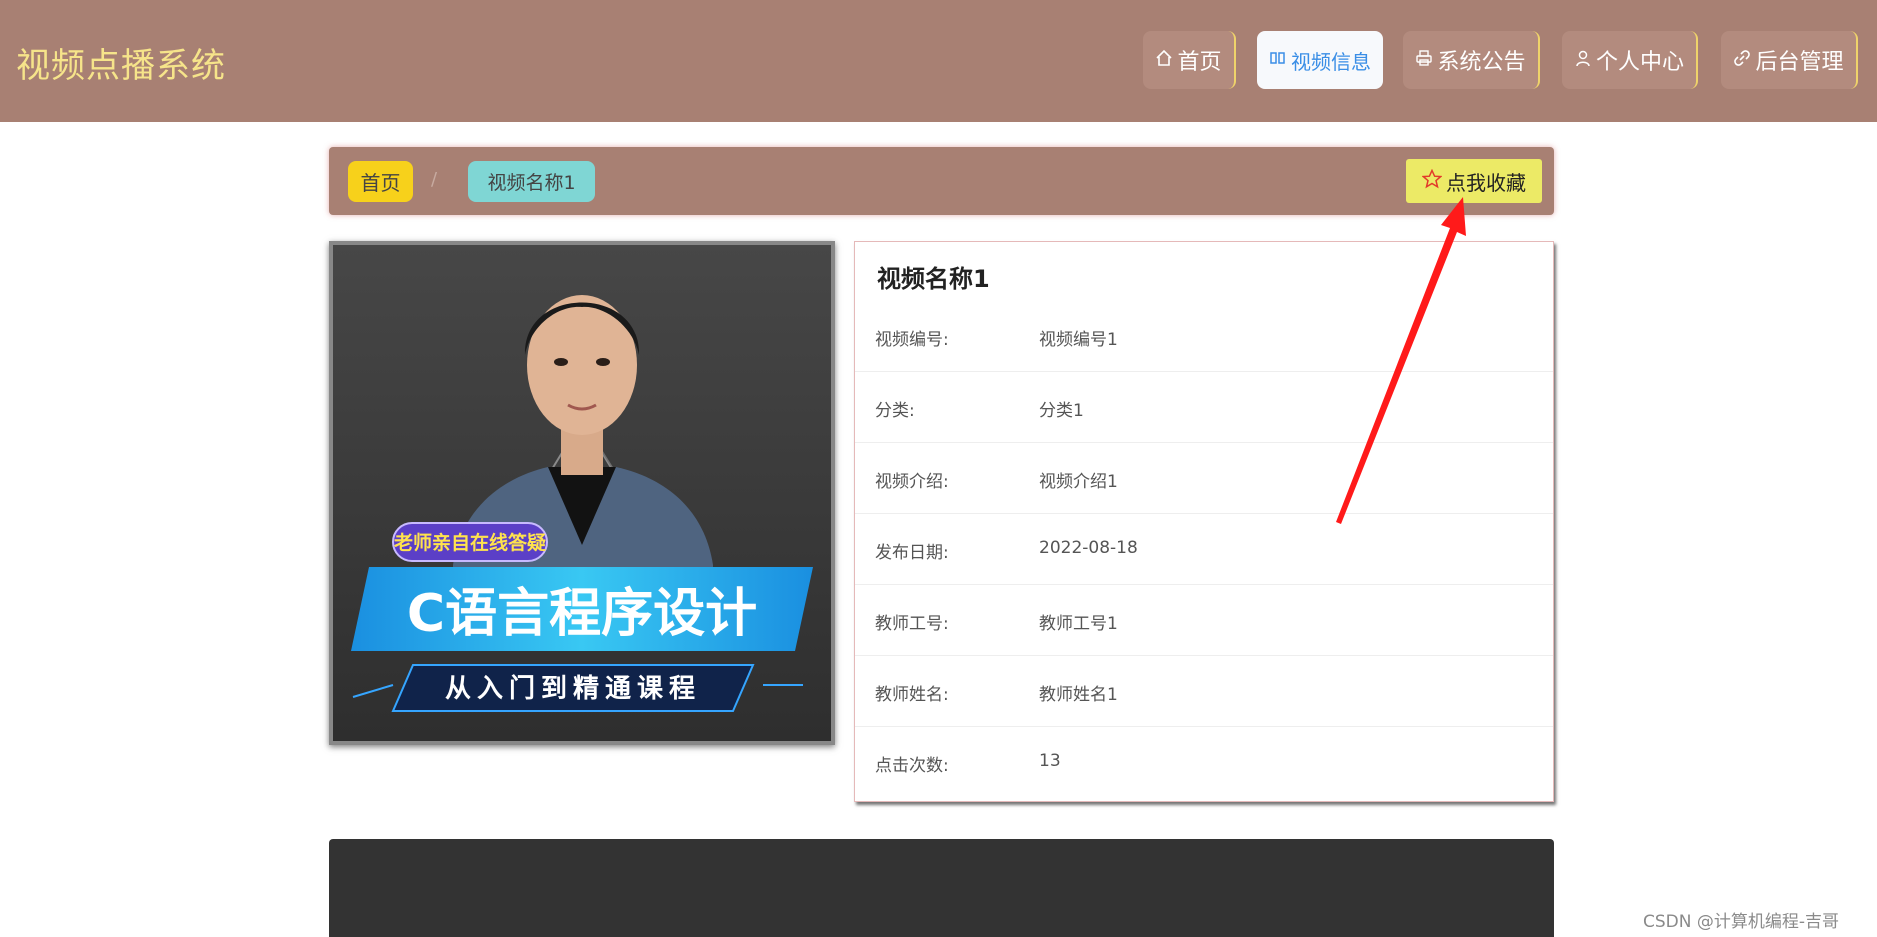 Image resolution: width=1877 pixels, height=937 pixels. What do you see at coordinates (1199, 62) in the screenshot?
I see `nav-home-label: 首页` at bounding box center [1199, 62].